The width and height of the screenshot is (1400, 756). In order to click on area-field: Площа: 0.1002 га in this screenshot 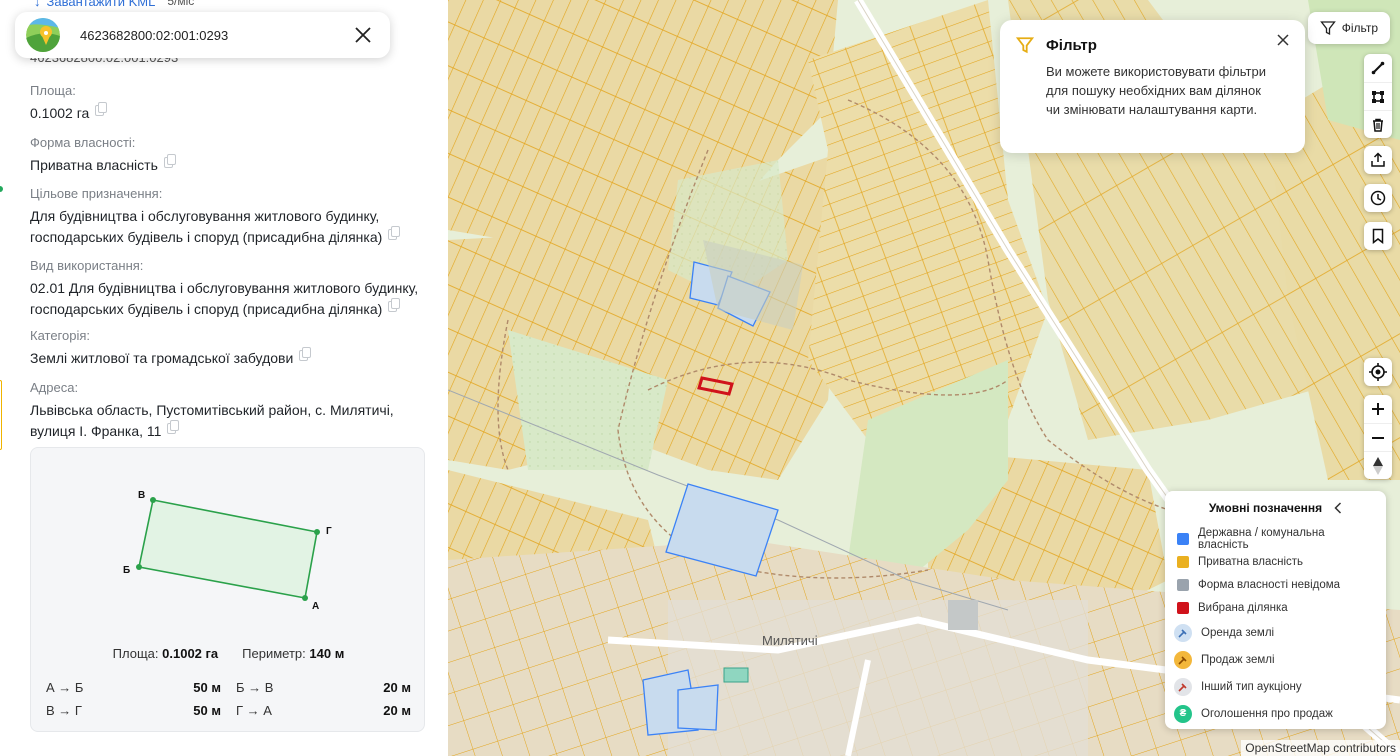, I will do `click(230, 103)`.